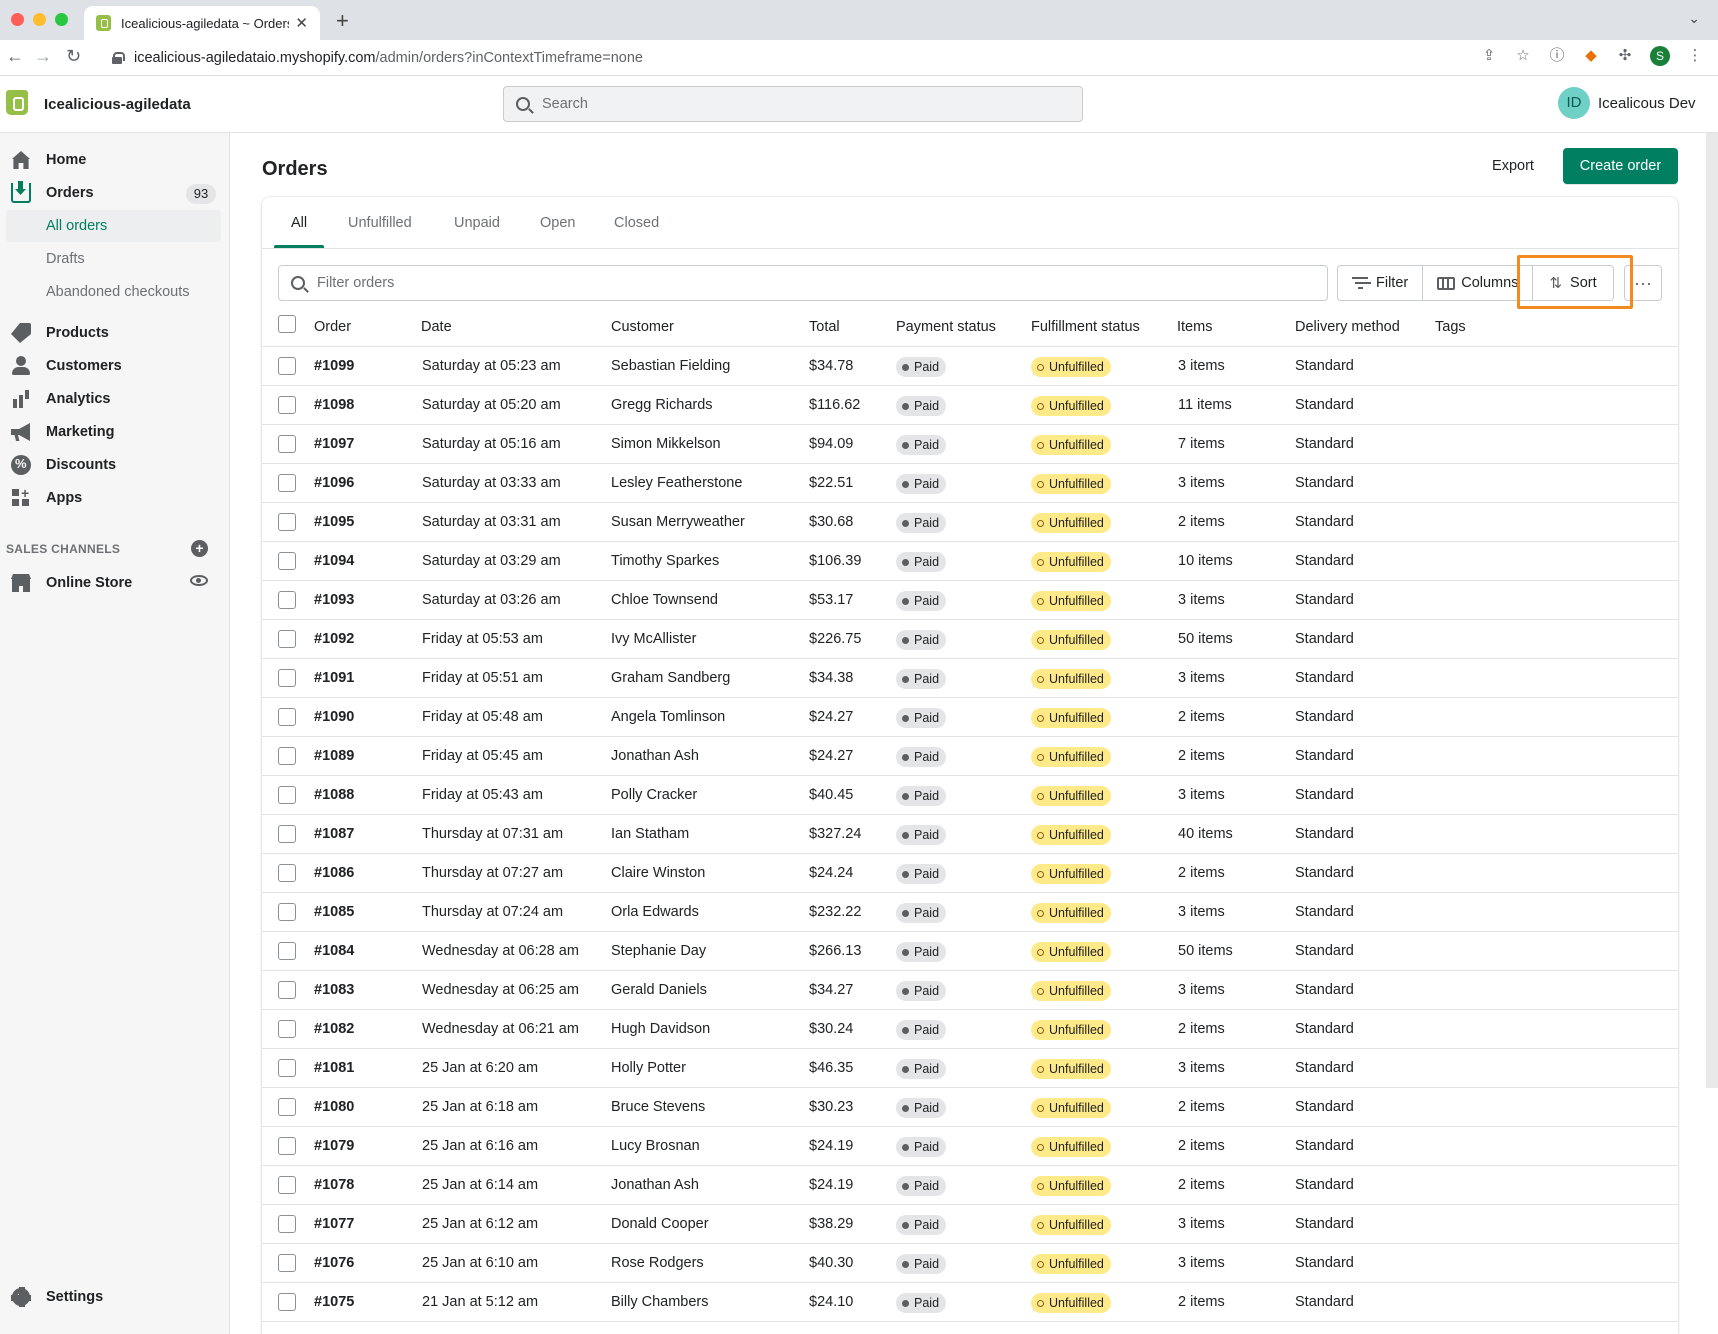  I want to click on order-number: #1092, so click(334, 639).